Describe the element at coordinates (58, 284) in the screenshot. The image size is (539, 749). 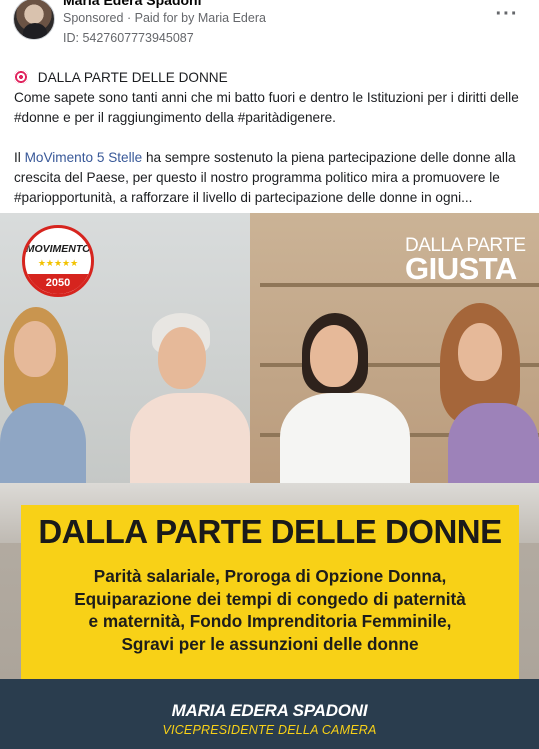
I see `logo-year: 2050` at that location.